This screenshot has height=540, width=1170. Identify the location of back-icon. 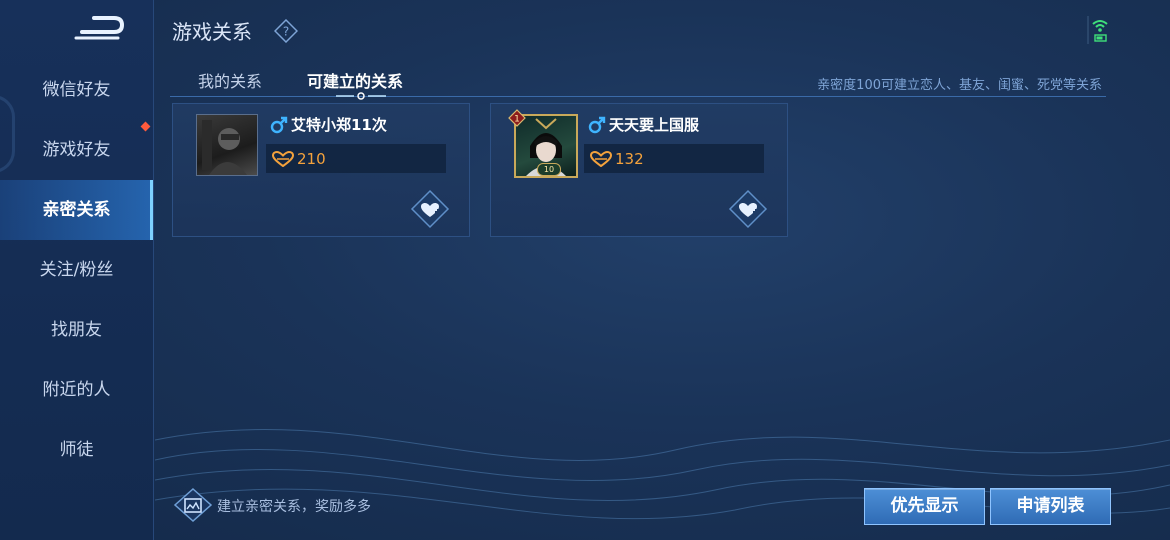
(100, 28).